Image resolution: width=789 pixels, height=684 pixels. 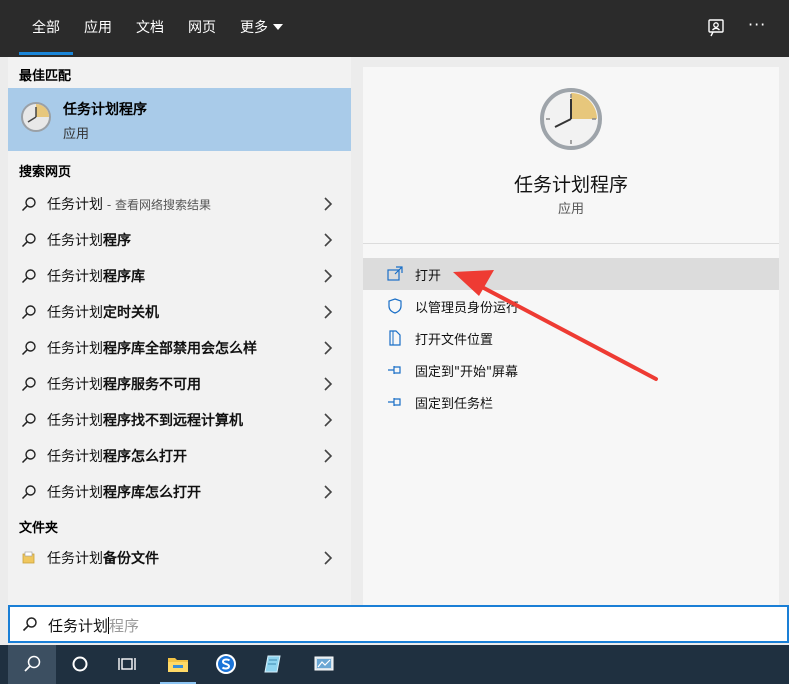 I want to click on control-panel-icon, so click(x=324, y=663).